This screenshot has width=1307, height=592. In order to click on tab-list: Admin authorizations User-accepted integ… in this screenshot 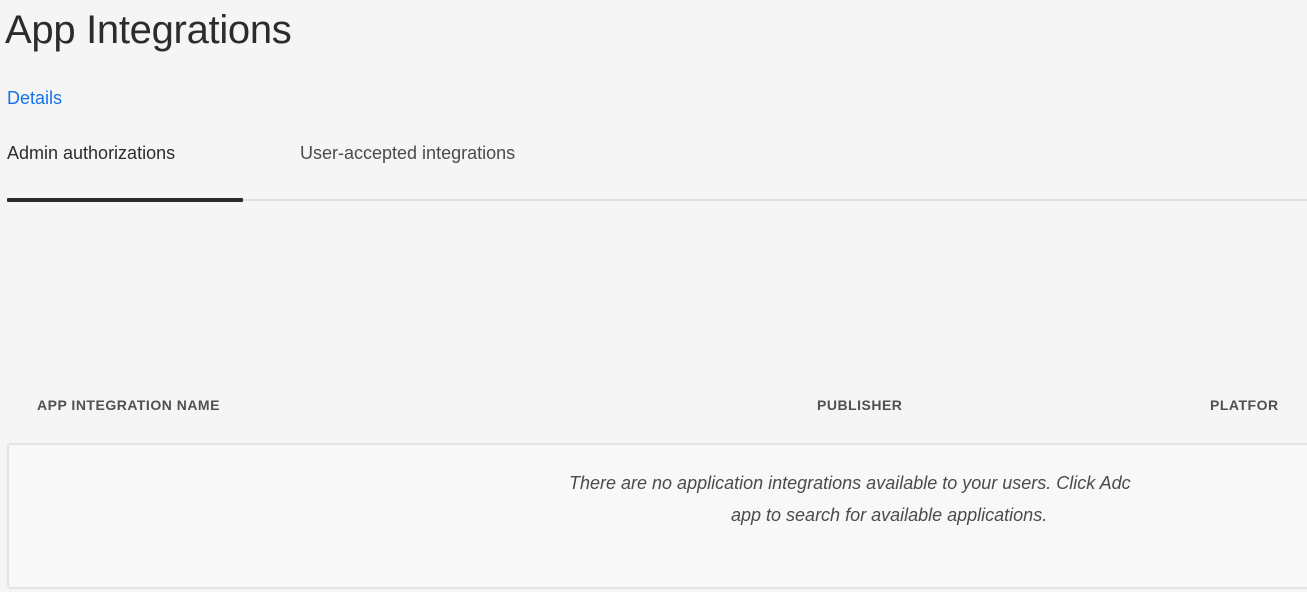, I will do `click(657, 170)`.